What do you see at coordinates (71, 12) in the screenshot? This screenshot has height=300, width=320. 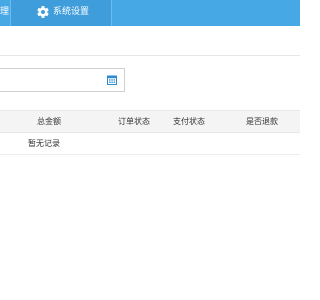 I see `nav-item-label: 系统设置` at bounding box center [71, 12].